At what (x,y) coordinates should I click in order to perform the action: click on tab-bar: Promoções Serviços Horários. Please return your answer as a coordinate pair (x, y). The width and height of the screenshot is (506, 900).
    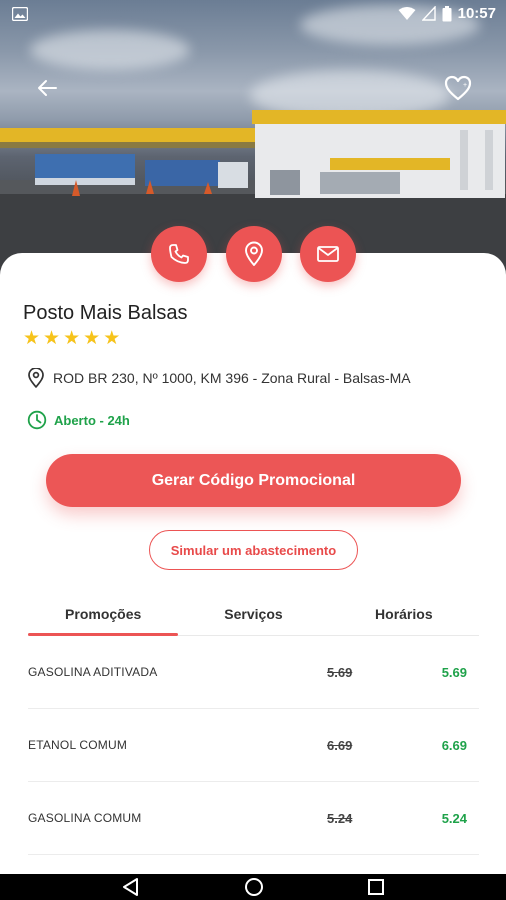
    Looking at the image, I should click on (253, 616).